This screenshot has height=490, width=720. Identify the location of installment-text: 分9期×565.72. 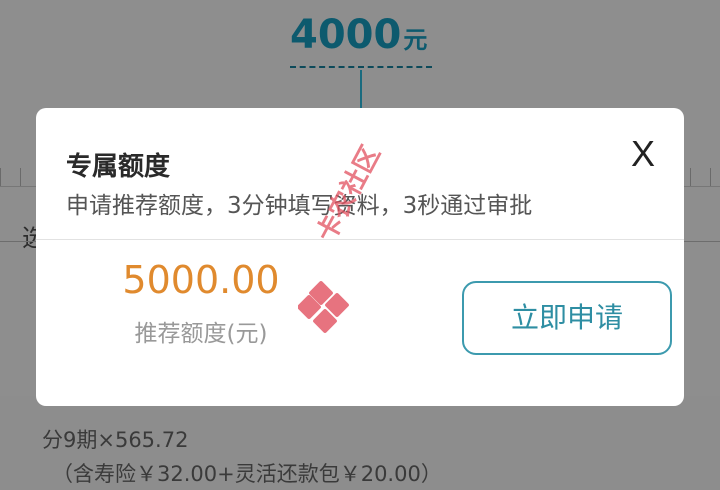
(115, 440).